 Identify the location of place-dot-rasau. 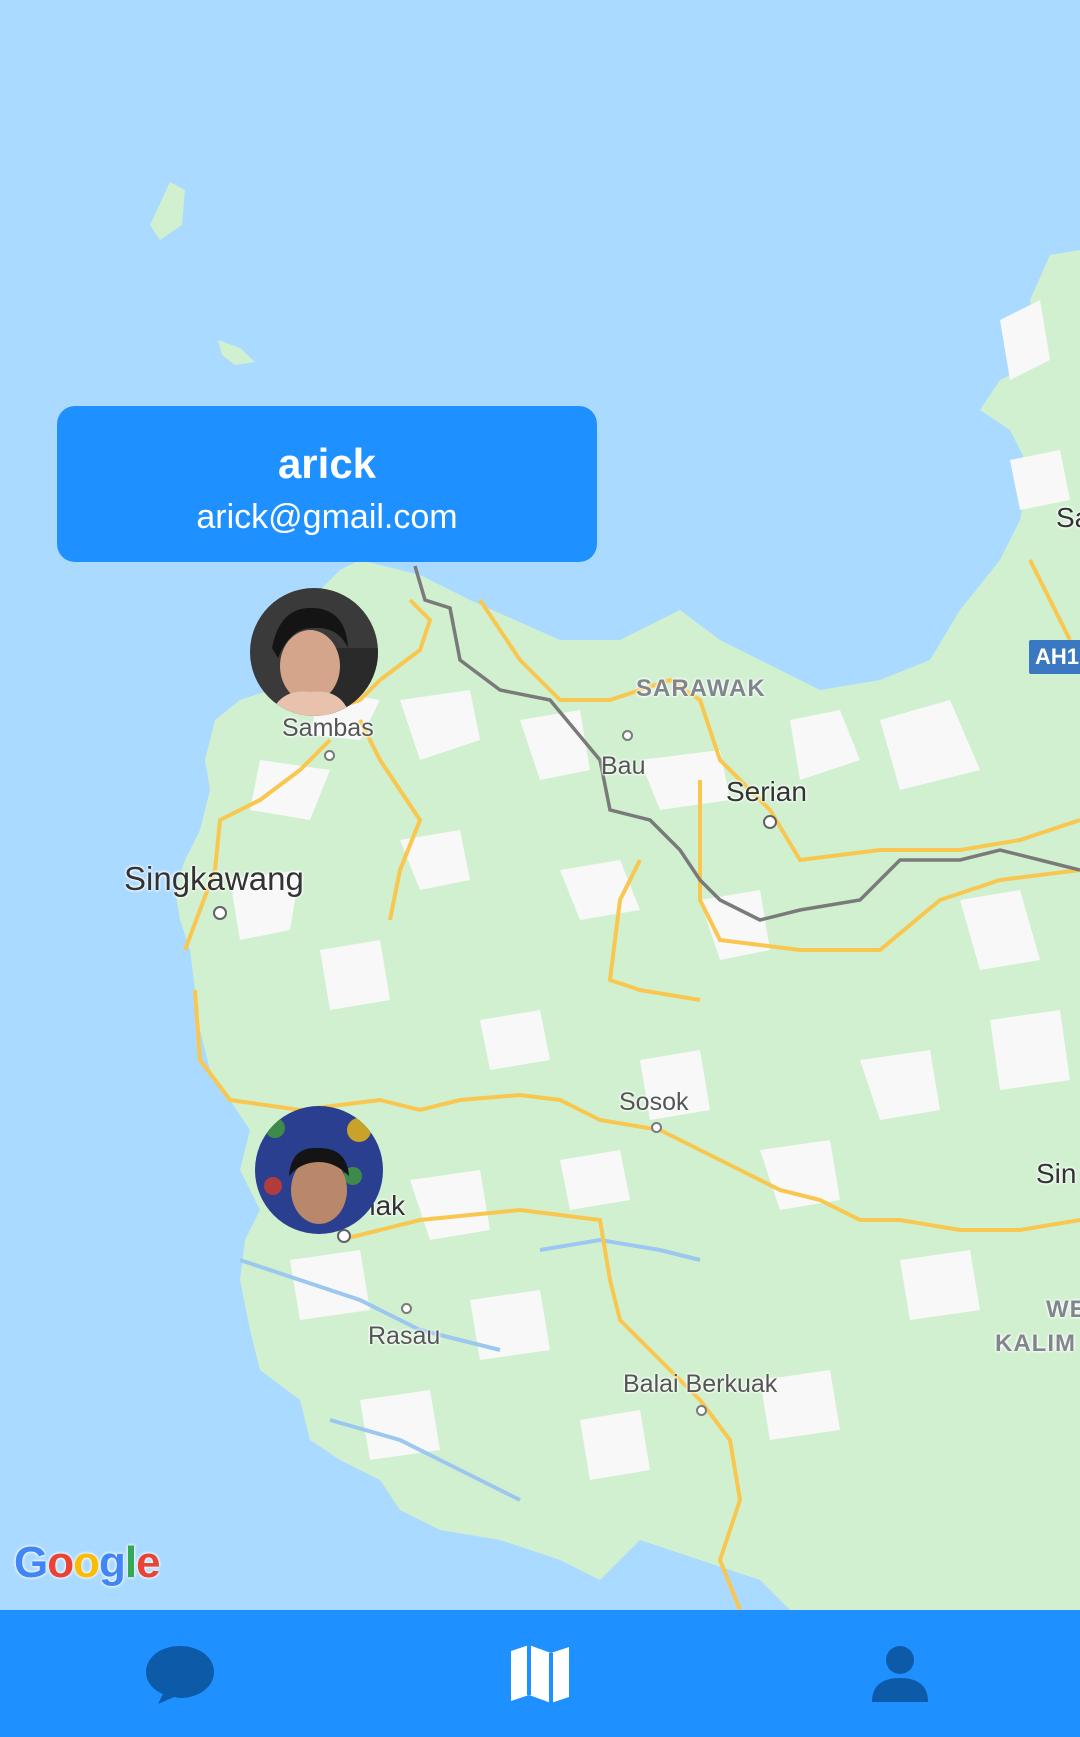
(406, 1308).